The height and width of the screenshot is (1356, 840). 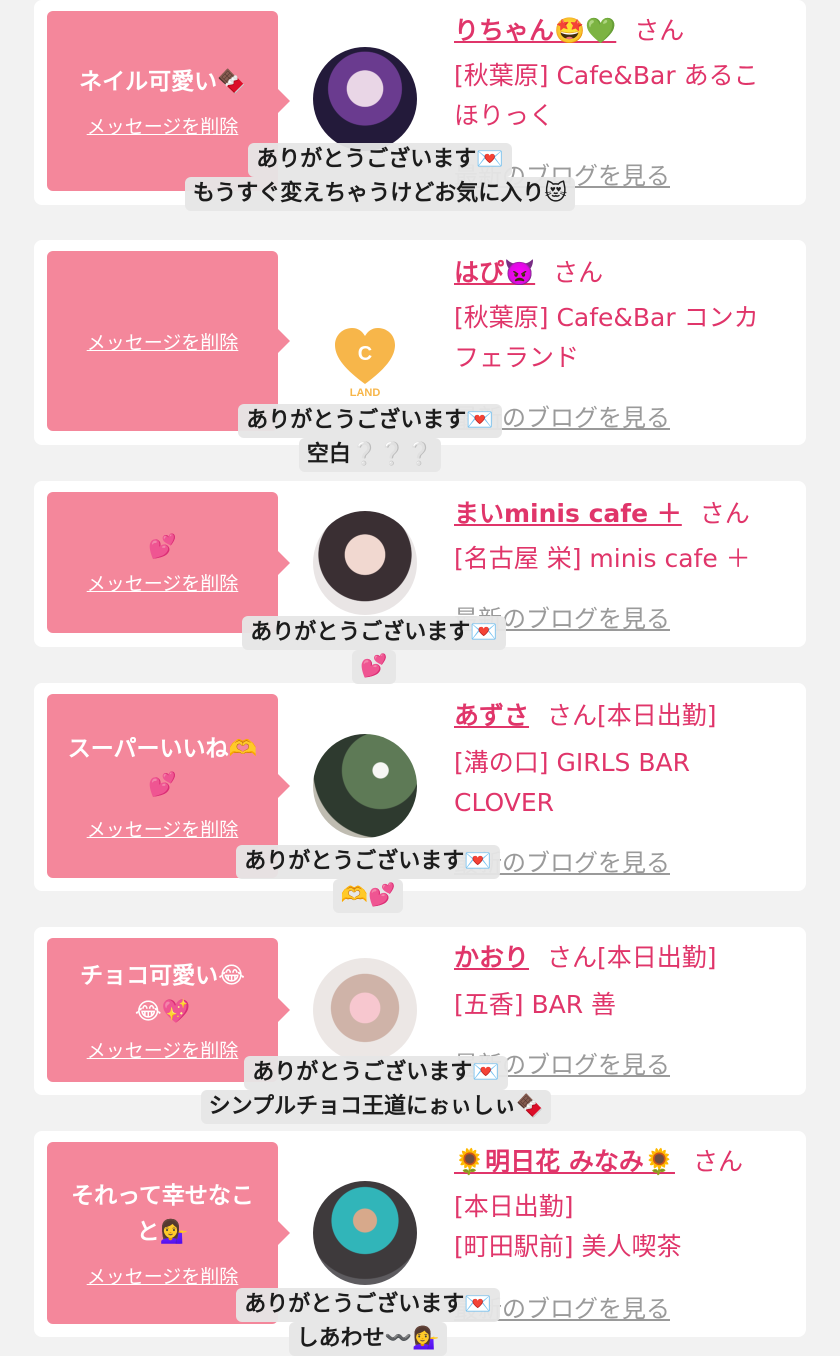 I want to click on shop-logo-icon: C LAND, so click(x=365, y=363).